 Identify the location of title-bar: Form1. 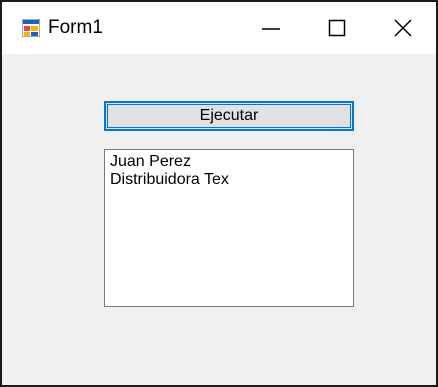
(219, 28).